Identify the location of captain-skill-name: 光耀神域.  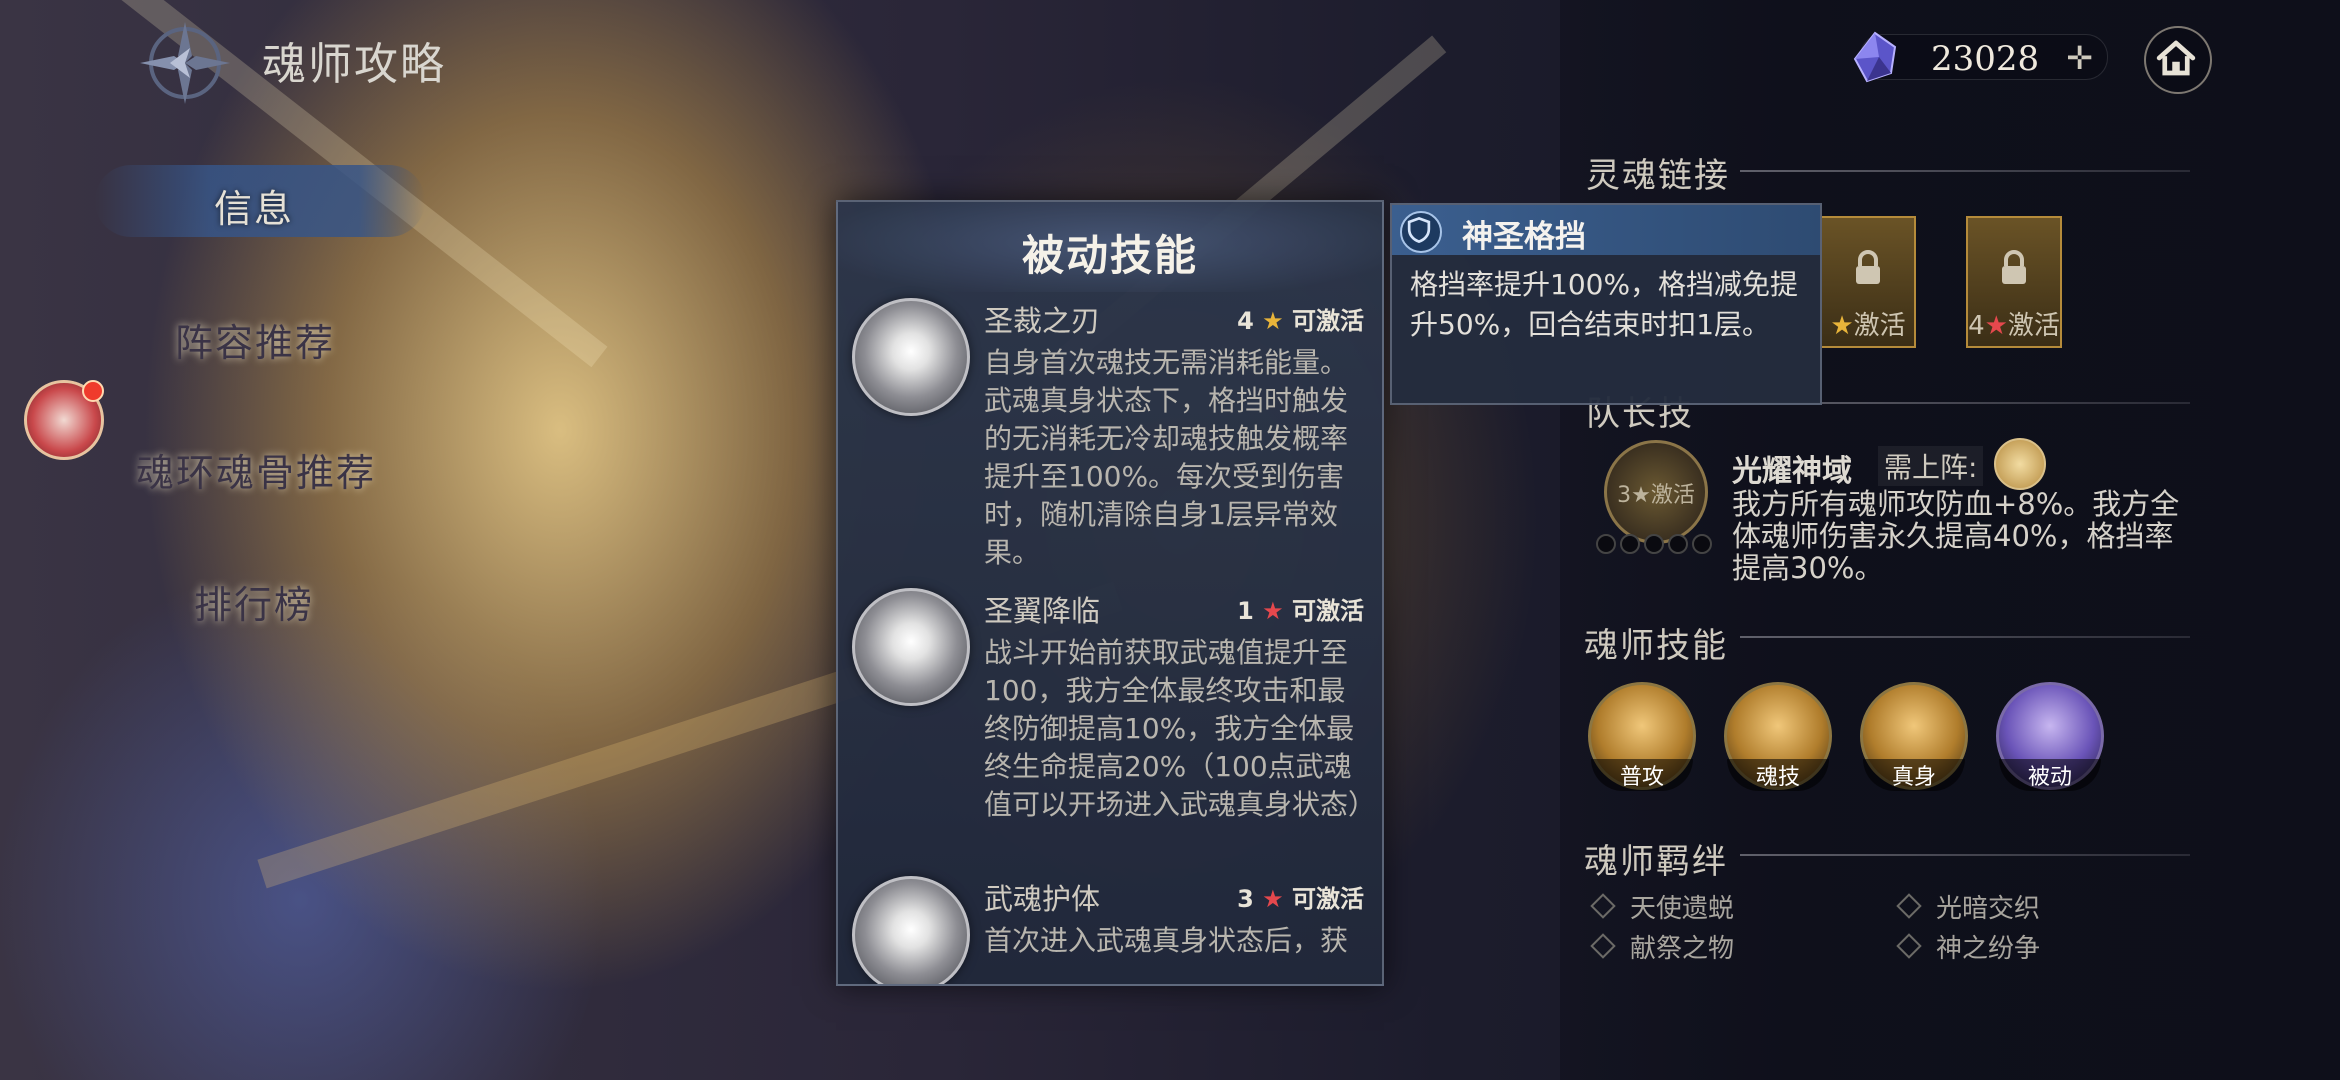
(1792, 471).